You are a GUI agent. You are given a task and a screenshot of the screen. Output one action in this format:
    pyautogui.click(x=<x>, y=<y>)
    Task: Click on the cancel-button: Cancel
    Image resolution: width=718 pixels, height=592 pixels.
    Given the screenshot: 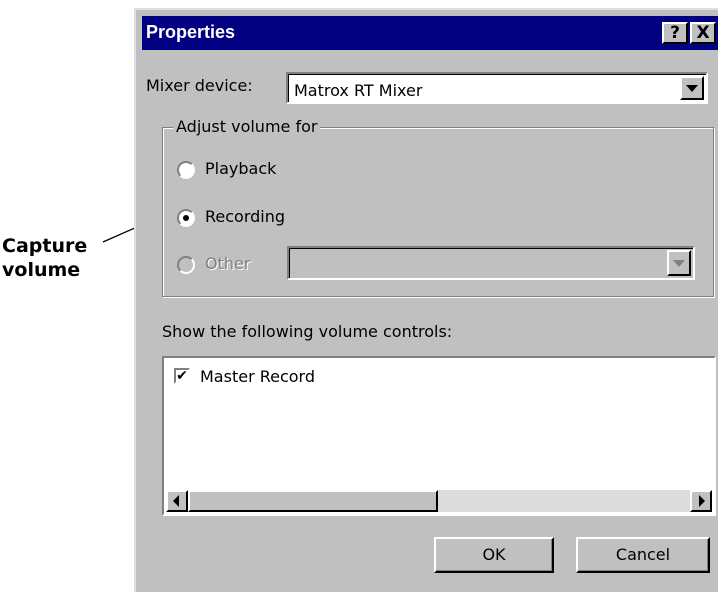 What is the action you would take?
    pyautogui.click(x=643, y=555)
    